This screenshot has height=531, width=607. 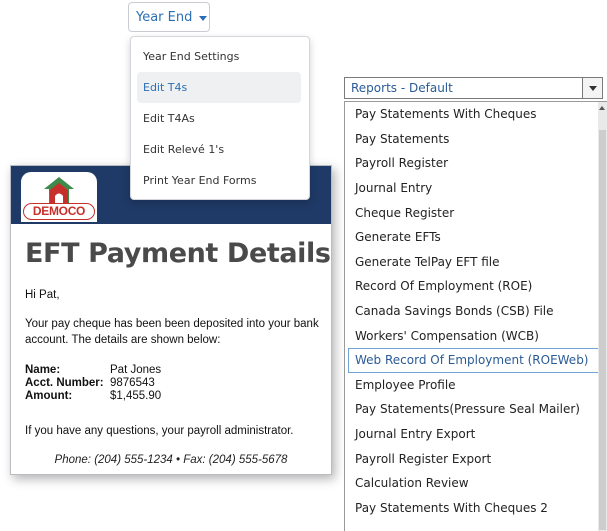 What do you see at coordinates (178, 253) in the screenshot?
I see `email-title: EFT Payment Details` at bounding box center [178, 253].